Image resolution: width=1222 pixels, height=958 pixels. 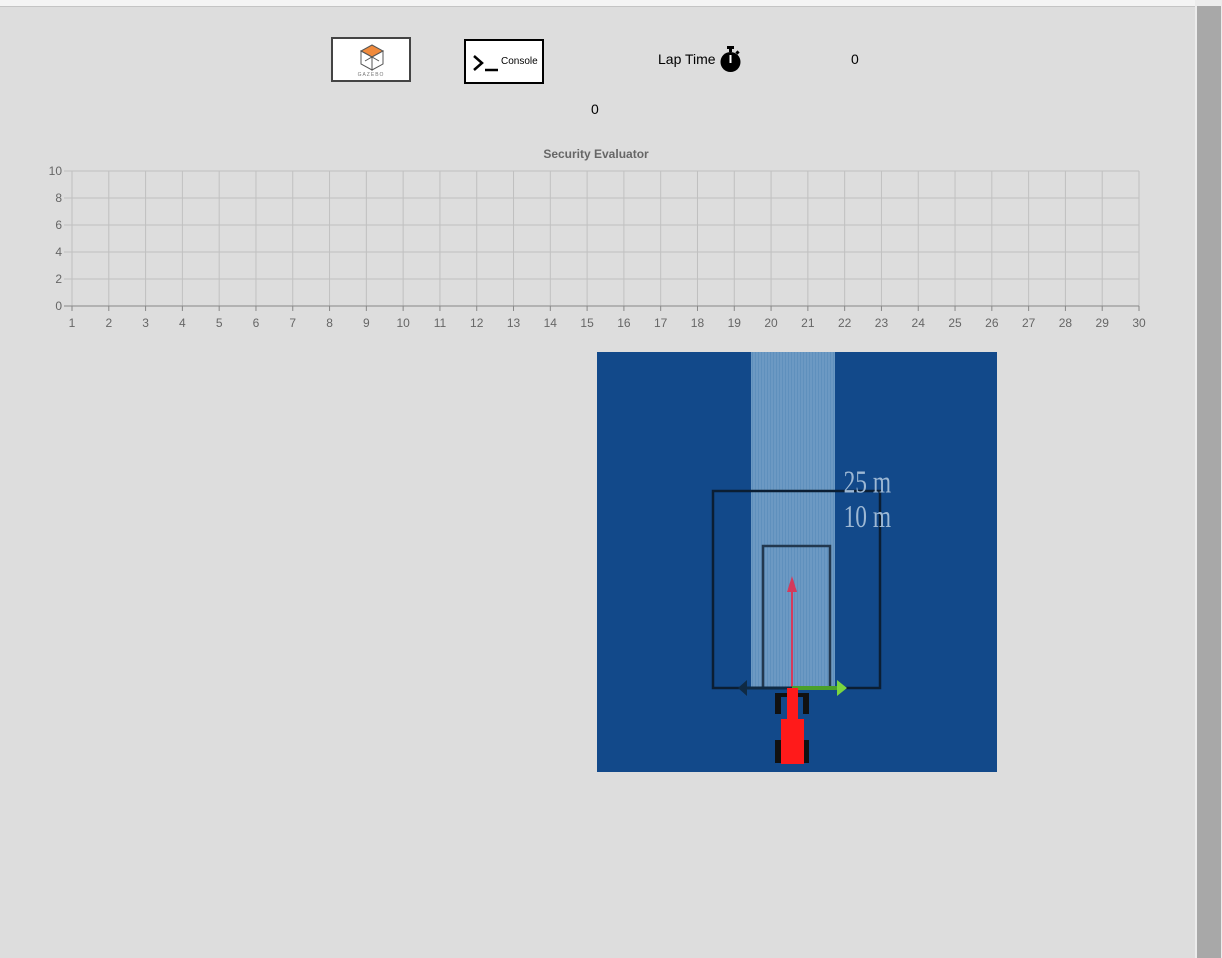 What do you see at coordinates (72, 323) in the screenshot?
I see `x-tick-label: 1` at bounding box center [72, 323].